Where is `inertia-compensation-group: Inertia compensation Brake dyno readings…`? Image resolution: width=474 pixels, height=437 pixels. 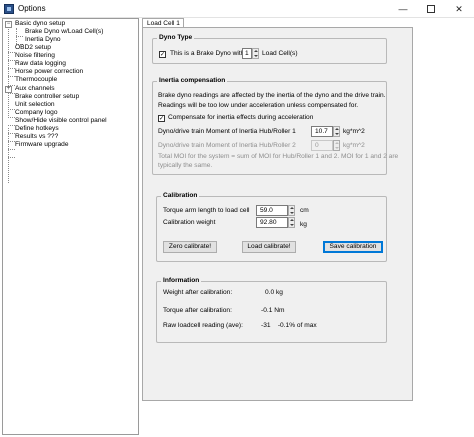 inertia-compensation-group: Inertia compensation Brake dyno readings… is located at coordinates (275, 126).